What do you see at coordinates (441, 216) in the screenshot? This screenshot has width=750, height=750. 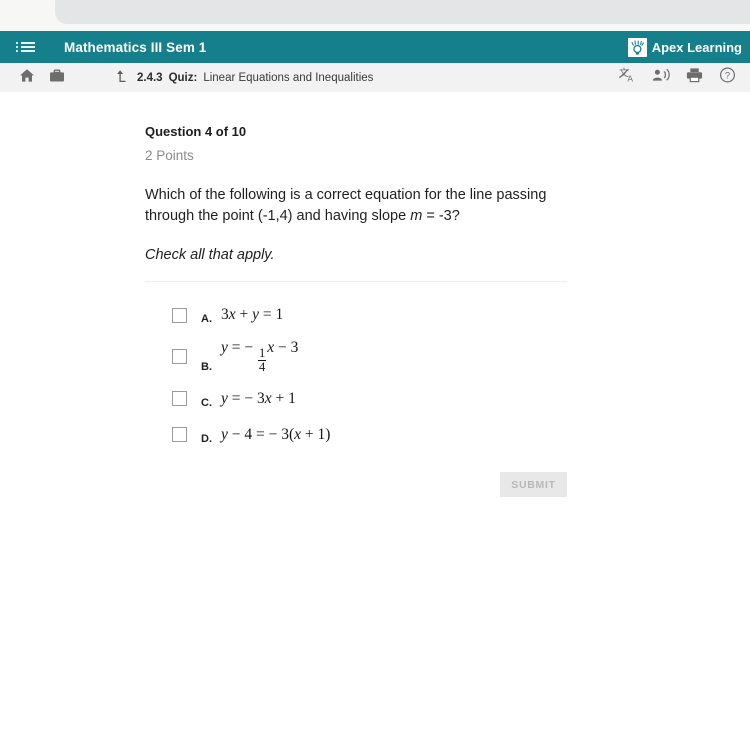 I see `question-prompt-part2: = -3?` at bounding box center [441, 216].